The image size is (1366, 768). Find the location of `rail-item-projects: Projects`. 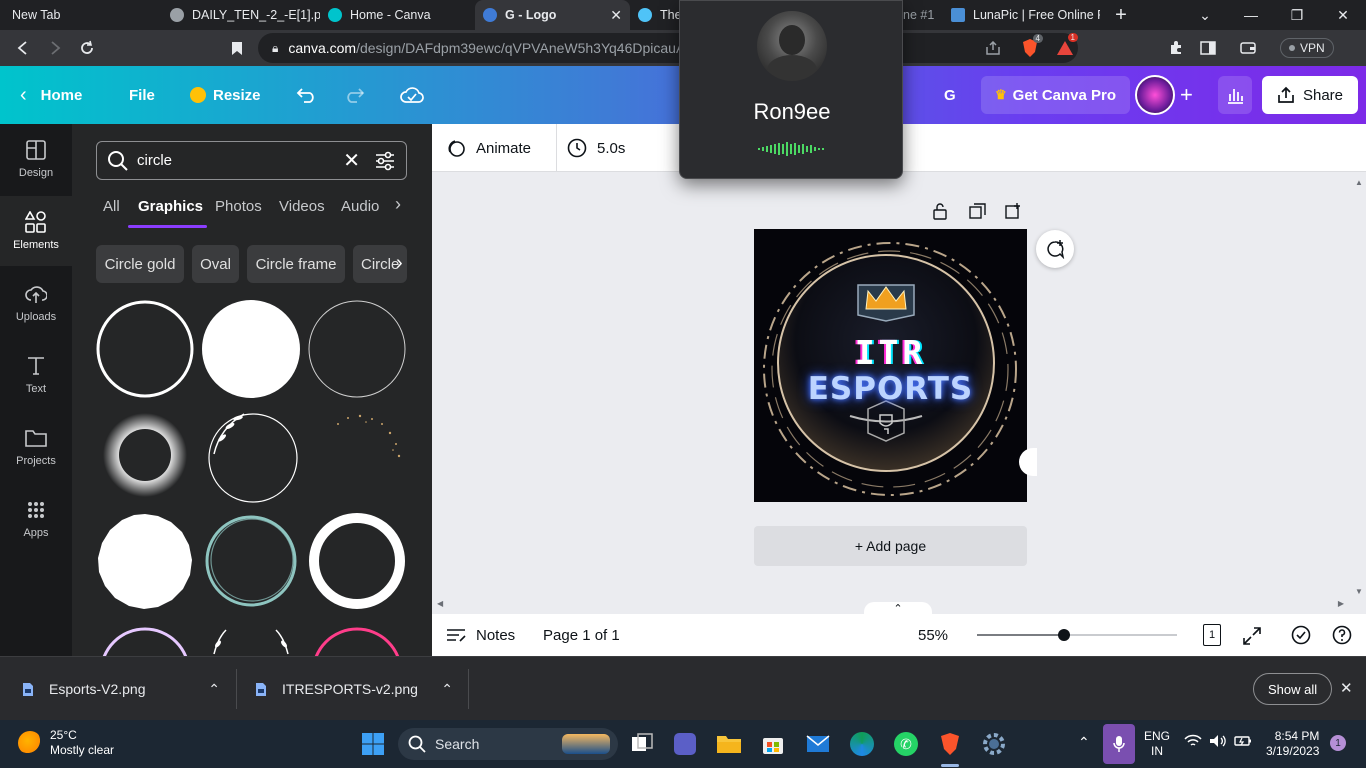

rail-item-projects: Projects is located at coordinates (36, 447).